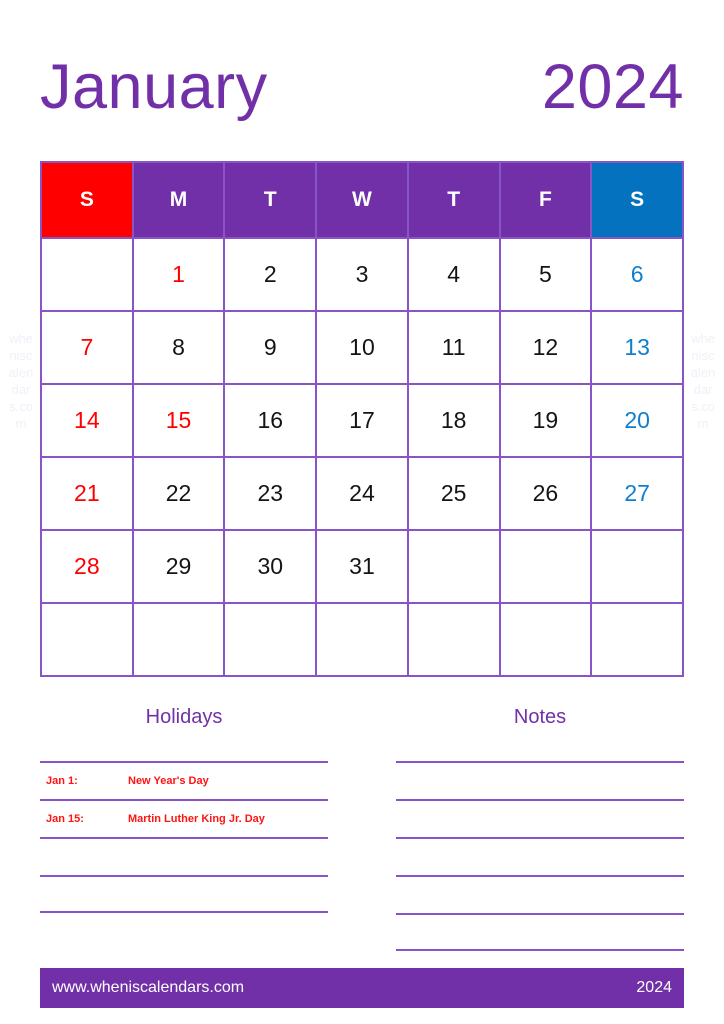  What do you see at coordinates (545, 274) in the screenshot?
I see `day-cell-5: 5` at bounding box center [545, 274].